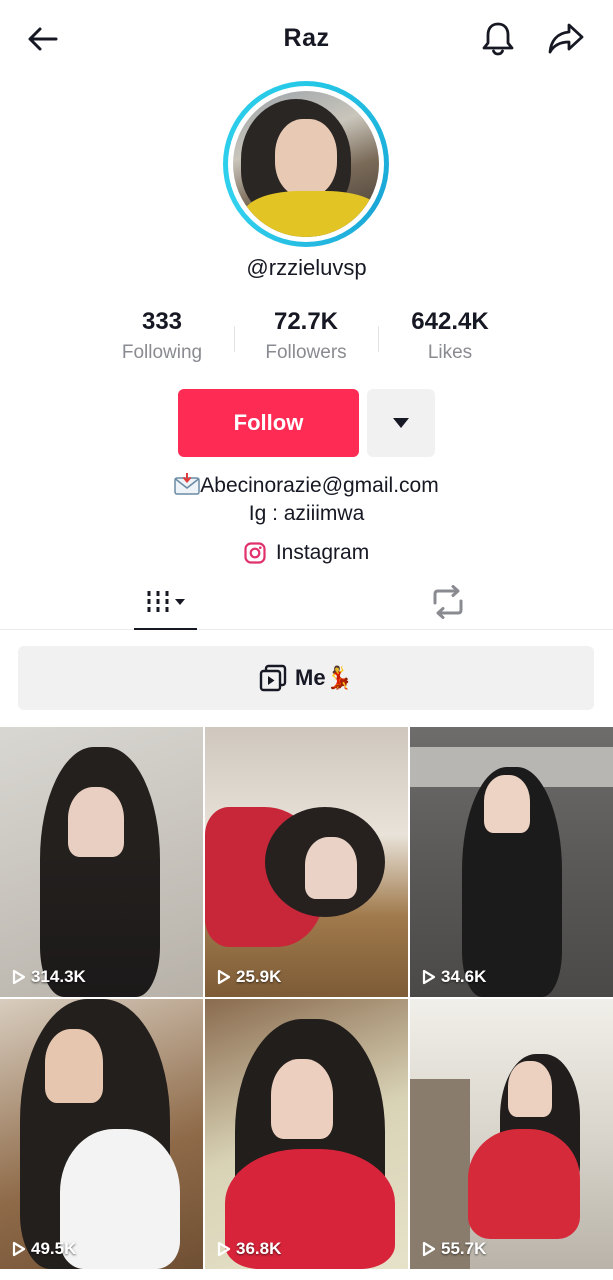  Describe the element at coordinates (450, 336) in the screenshot. I see `stat-likes: 642.4K Likes` at that location.